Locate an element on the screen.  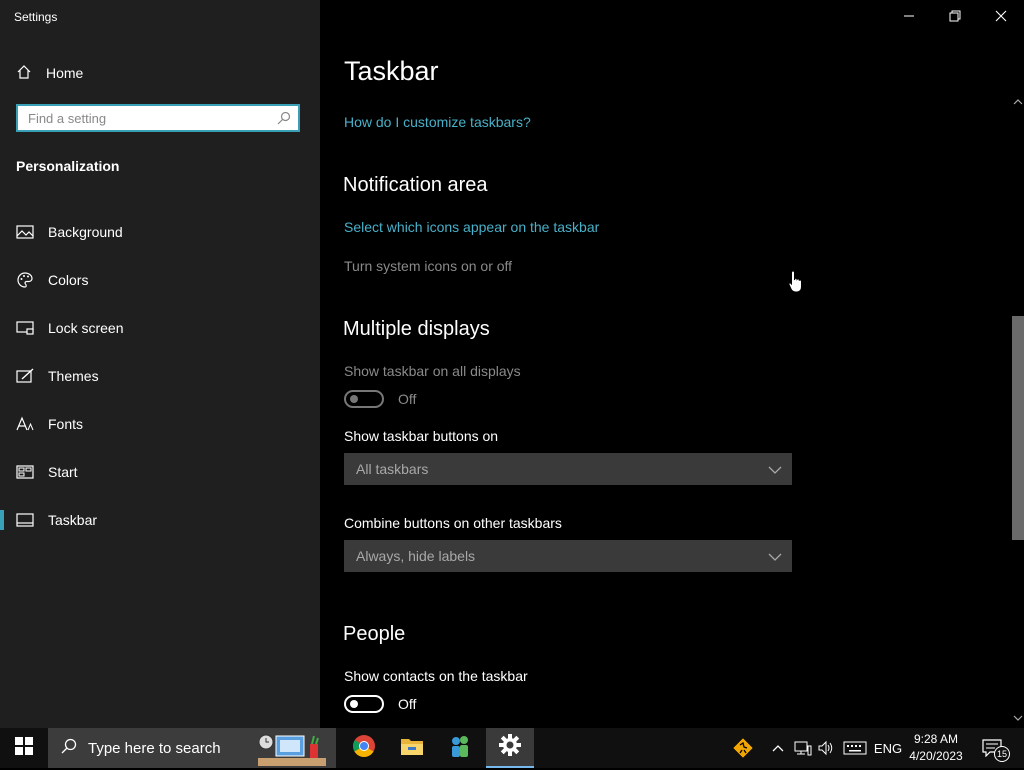
taskbar-icon is located at coordinates (25, 520).